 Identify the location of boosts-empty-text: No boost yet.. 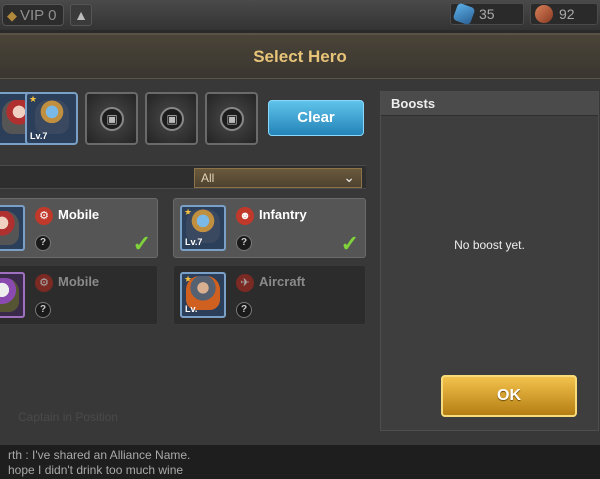
(489, 245).